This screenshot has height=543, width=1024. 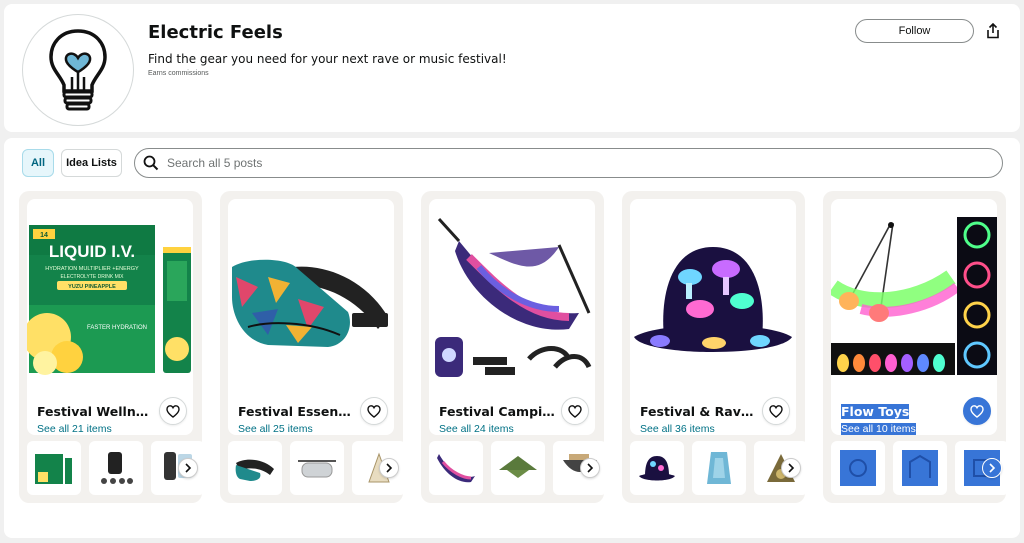 I want to click on kimono-thumbnail, so click(x=719, y=468).